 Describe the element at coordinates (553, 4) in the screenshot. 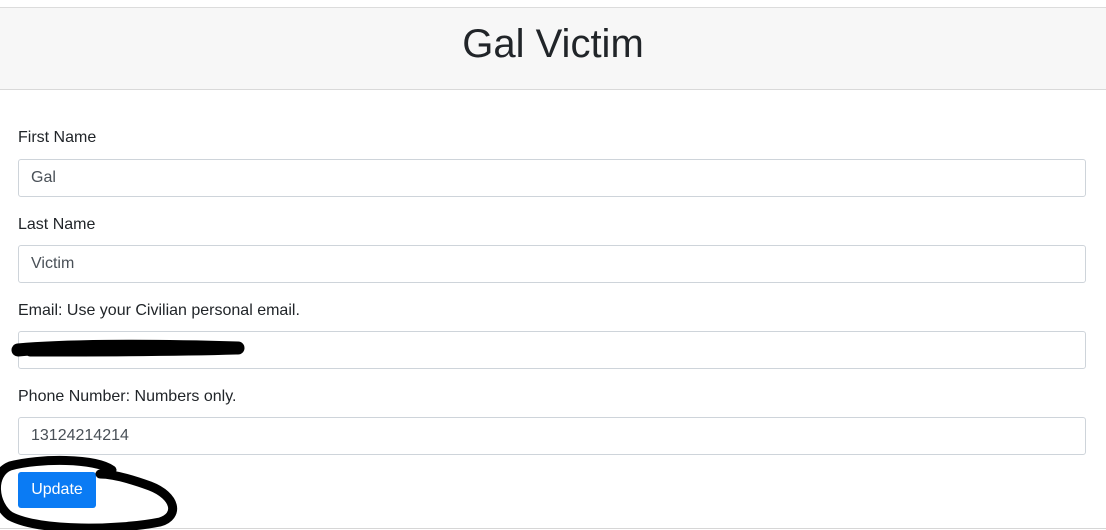

I see `top-strip` at that location.